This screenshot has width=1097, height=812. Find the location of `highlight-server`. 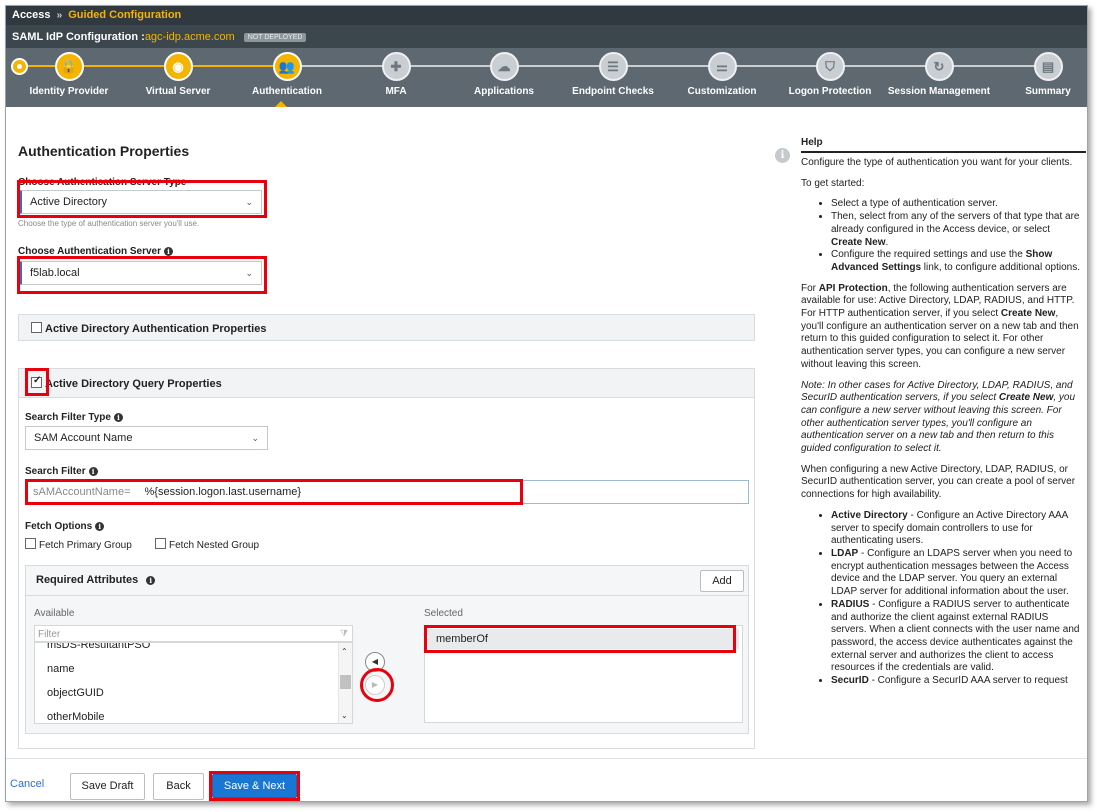

highlight-server is located at coordinates (142, 275).